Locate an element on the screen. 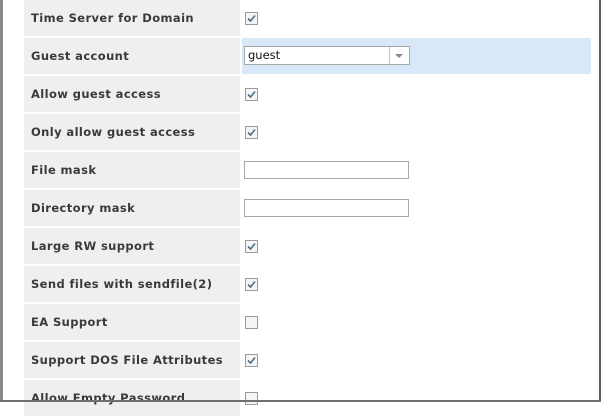 The image size is (601, 416). time-server-checkbox is located at coordinates (251, 18).